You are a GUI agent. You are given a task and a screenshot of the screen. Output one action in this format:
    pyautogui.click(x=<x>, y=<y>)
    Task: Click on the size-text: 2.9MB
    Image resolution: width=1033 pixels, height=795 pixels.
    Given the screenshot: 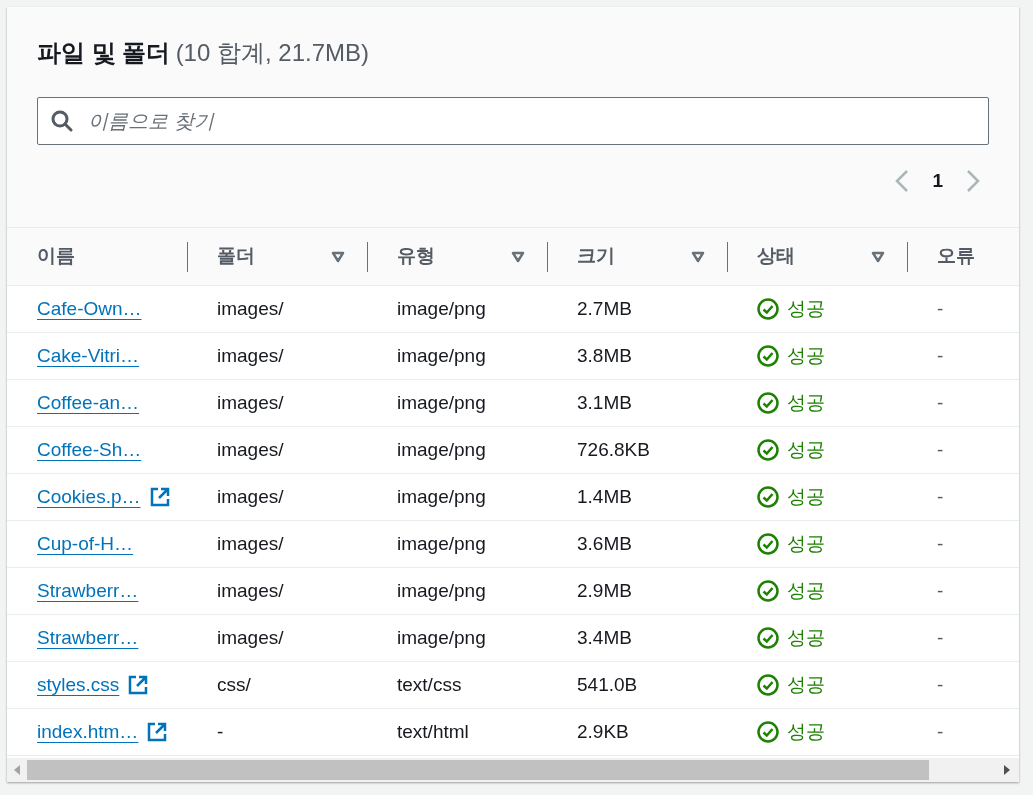 What is the action you would take?
    pyautogui.click(x=604, y=590)
    